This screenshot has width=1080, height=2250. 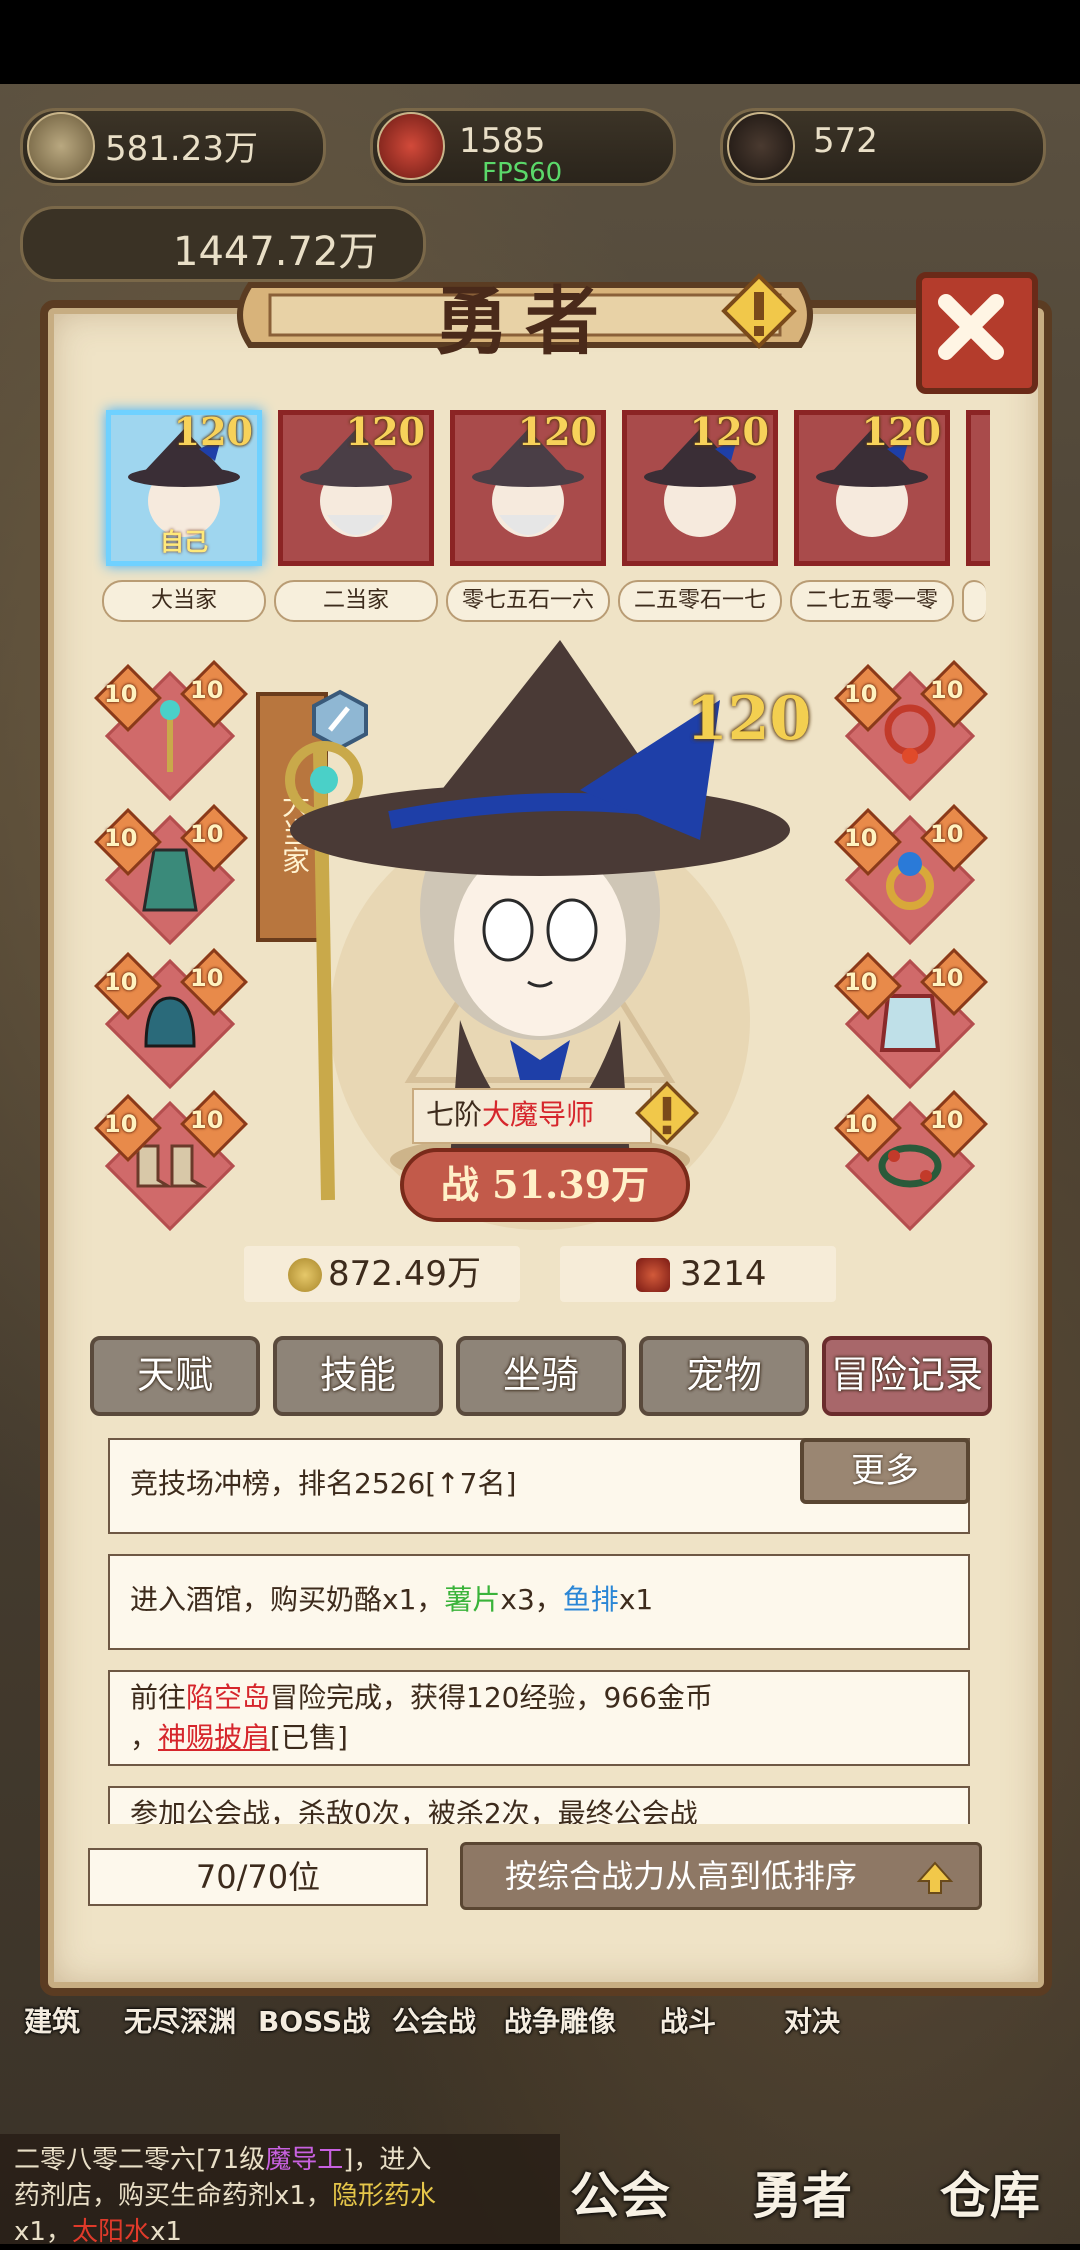 I want to click on item-fish: 鱼排, so click(x=590, y=1599).